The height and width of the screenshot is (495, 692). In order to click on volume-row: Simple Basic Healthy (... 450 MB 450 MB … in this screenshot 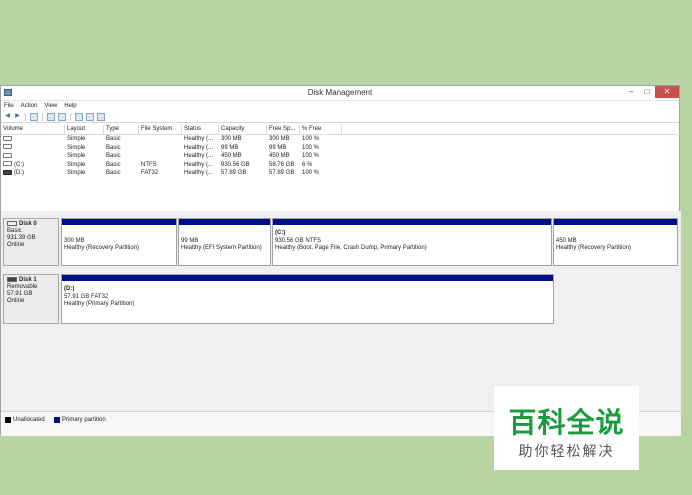, I will do `click(341, 156)`.